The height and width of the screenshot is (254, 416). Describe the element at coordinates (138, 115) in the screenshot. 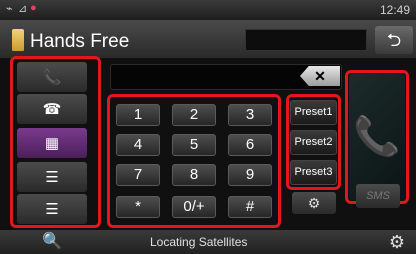

I see `key-1: 1` at that location.